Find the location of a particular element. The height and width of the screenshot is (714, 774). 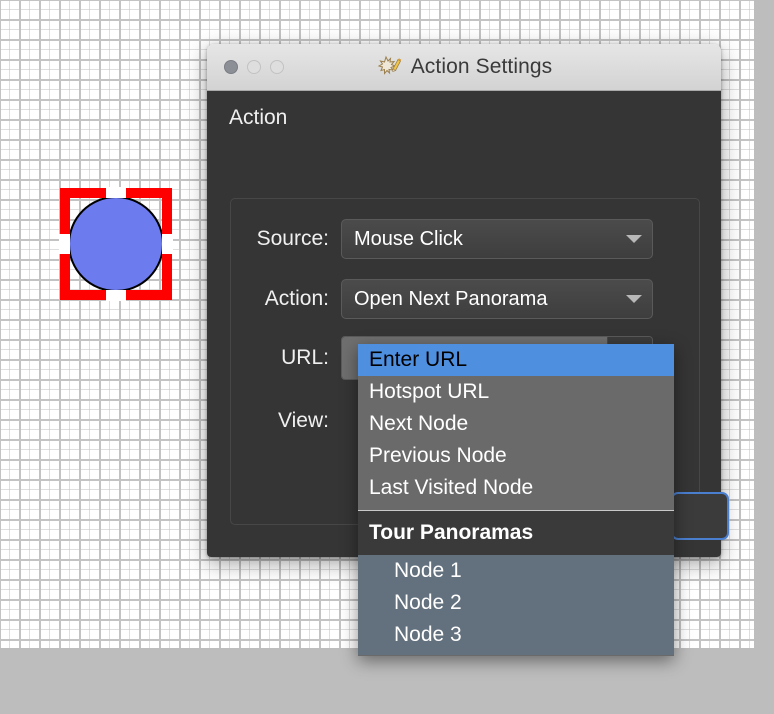

ok-button is located at coordinates (700, 516).